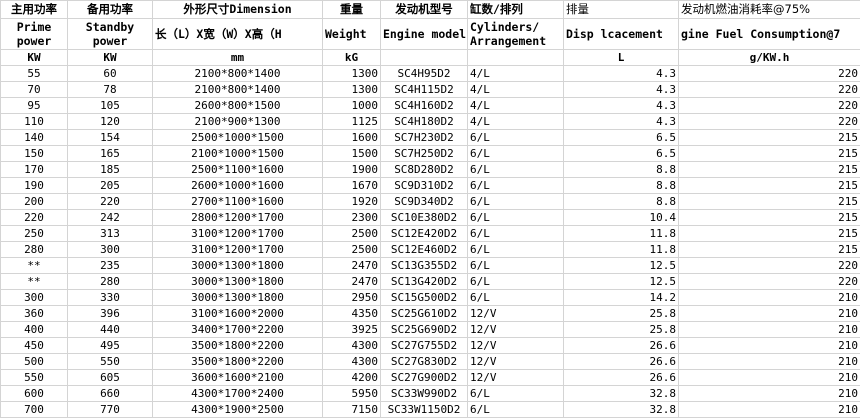 The height and width of the screenshot is (418, 860). What do you see at coordinates (110, 154) in the screenshot?
I see `cell-standby: 165` at bounding box center [110, 154].